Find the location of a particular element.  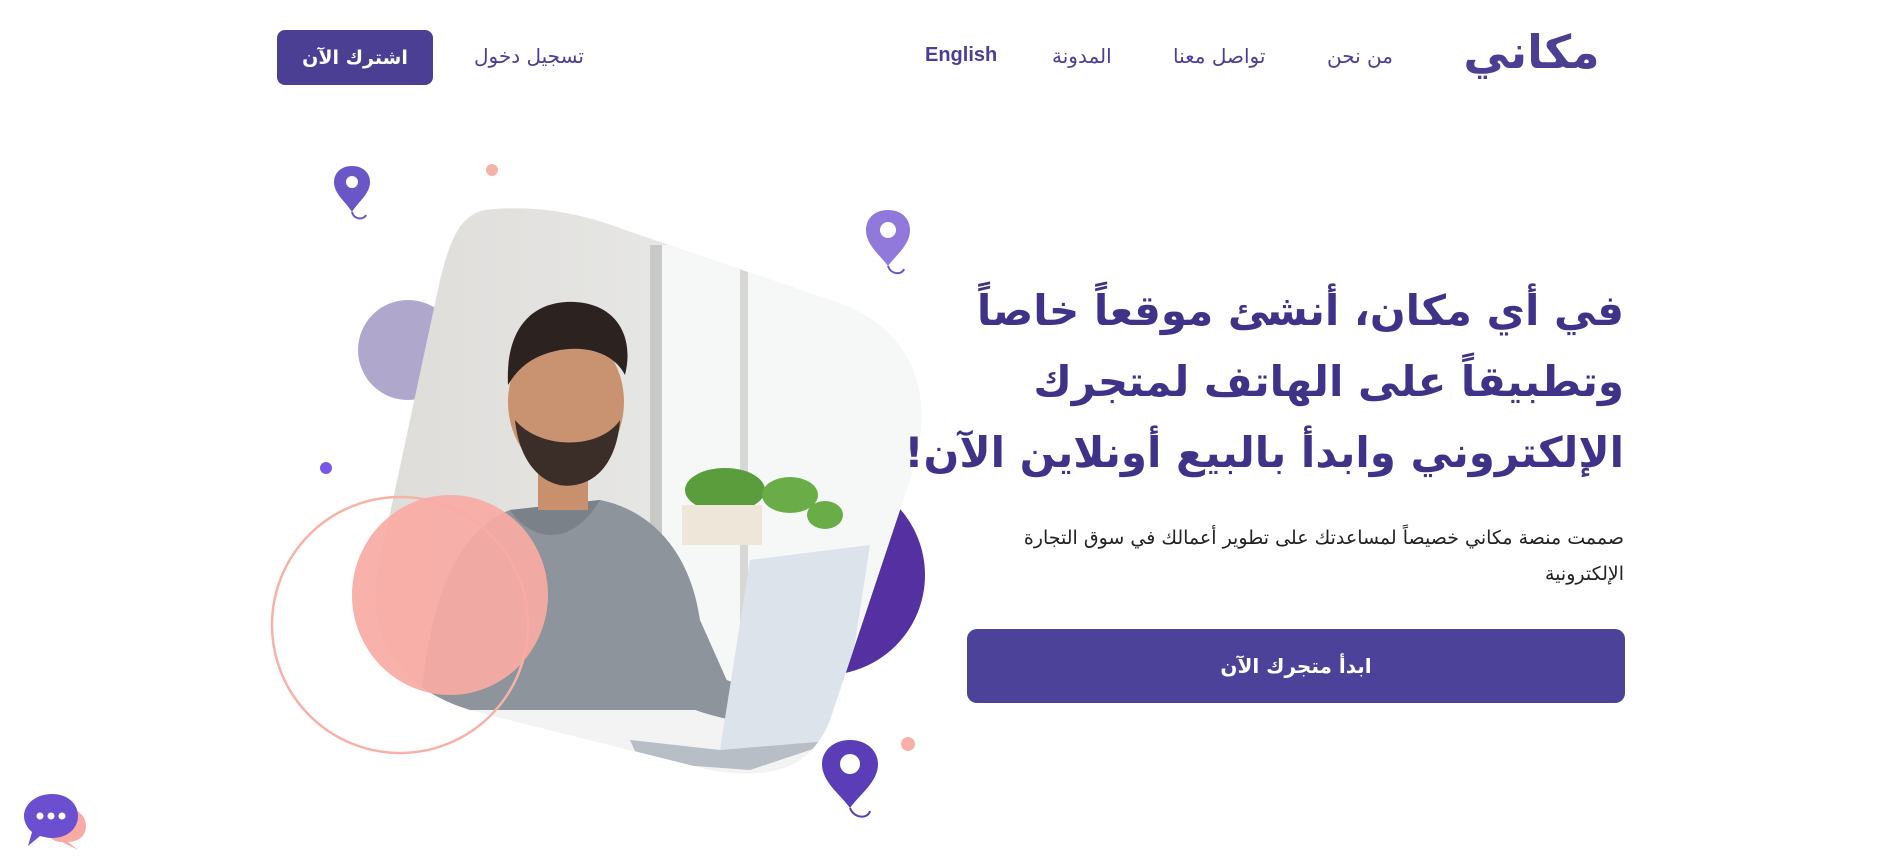

headline-line: الإلكتروني وابدأ بالبيع أونلاين الآن! is located at coordinates (1264, 452).